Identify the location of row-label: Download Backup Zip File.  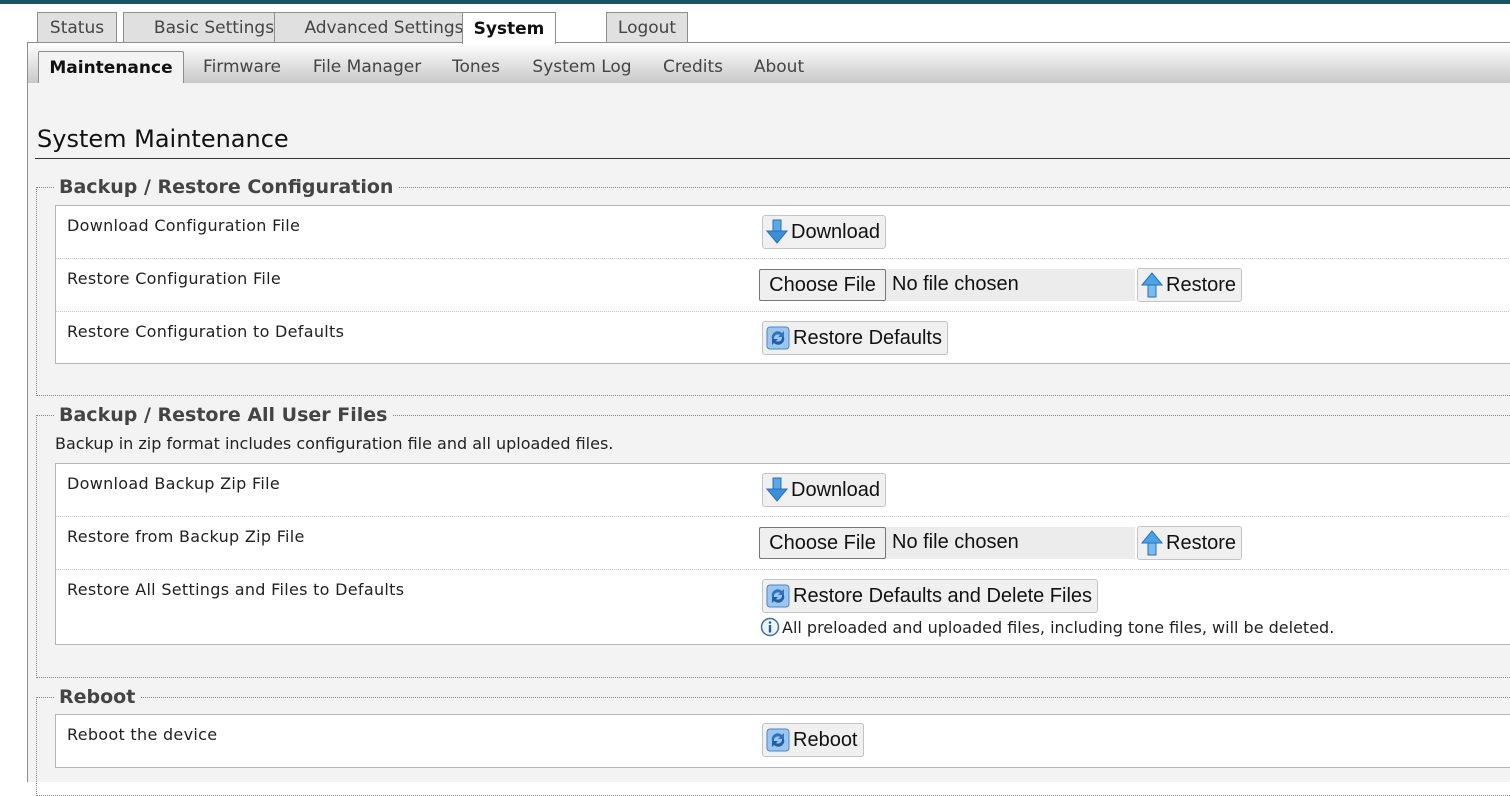
(173, 483).